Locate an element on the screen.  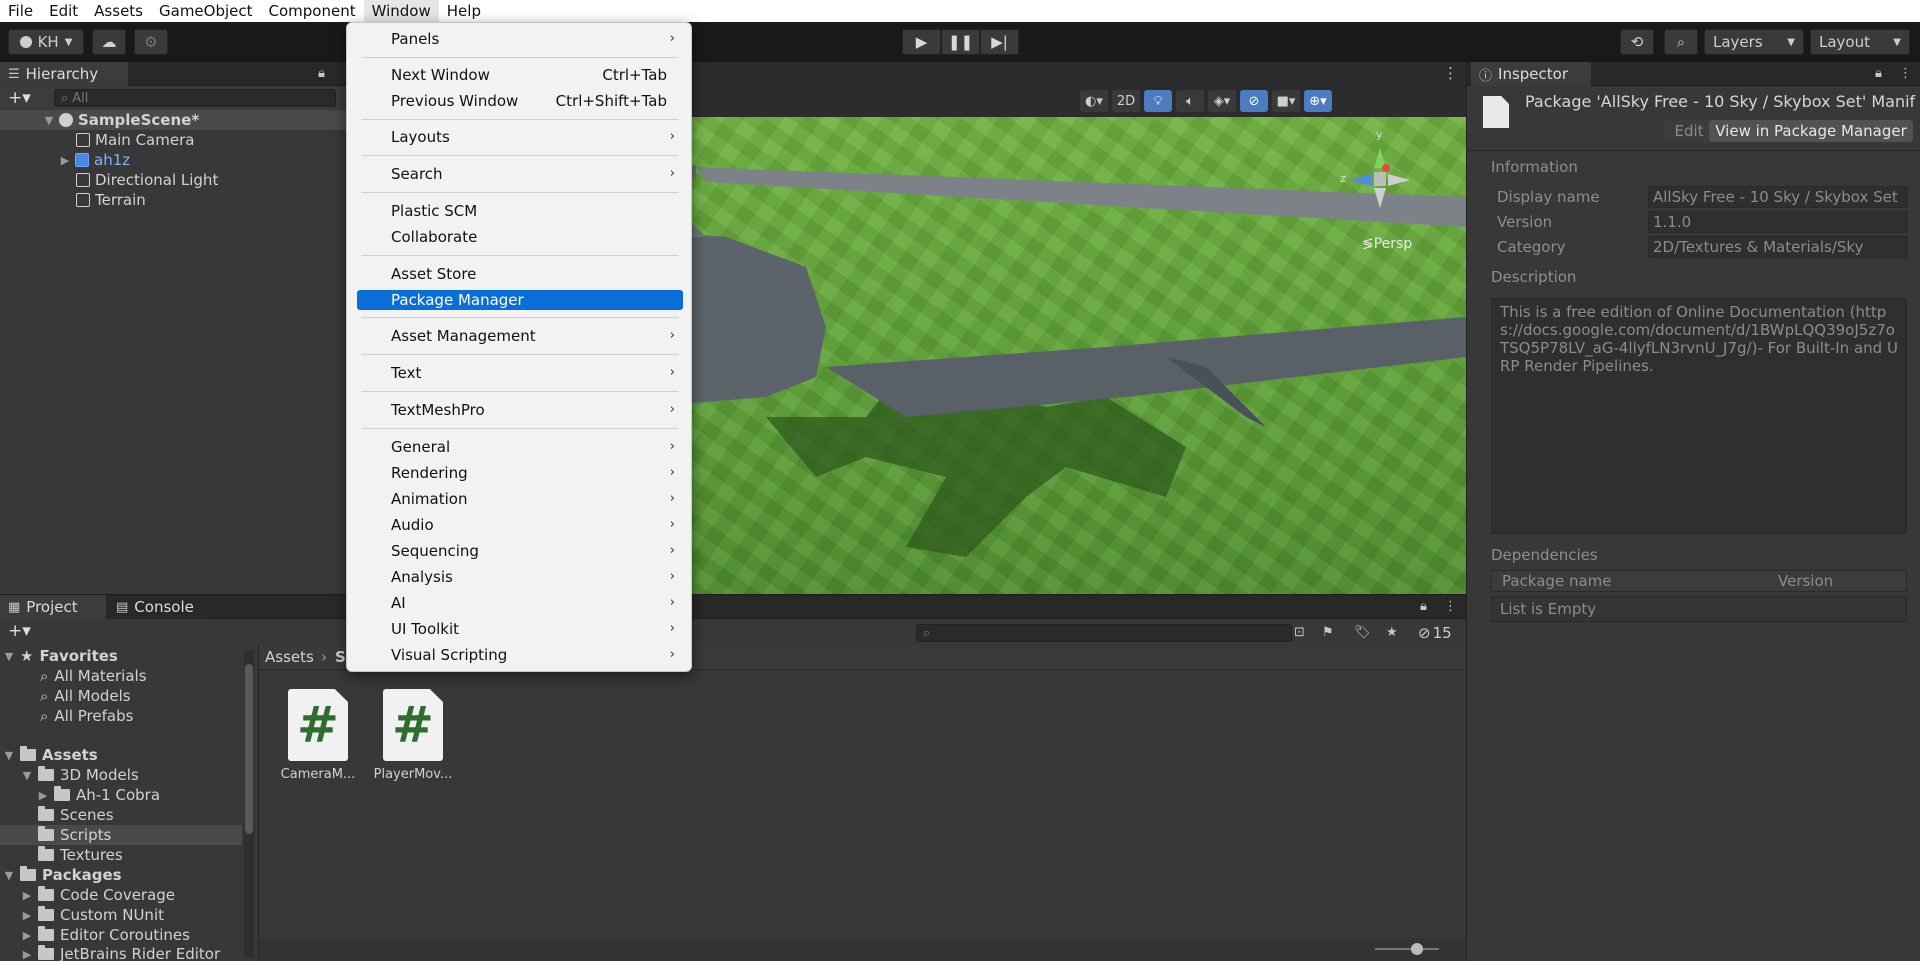
menu-item-next-window: Next Window Ctrl+Tab is located at coordinates (520, 75).